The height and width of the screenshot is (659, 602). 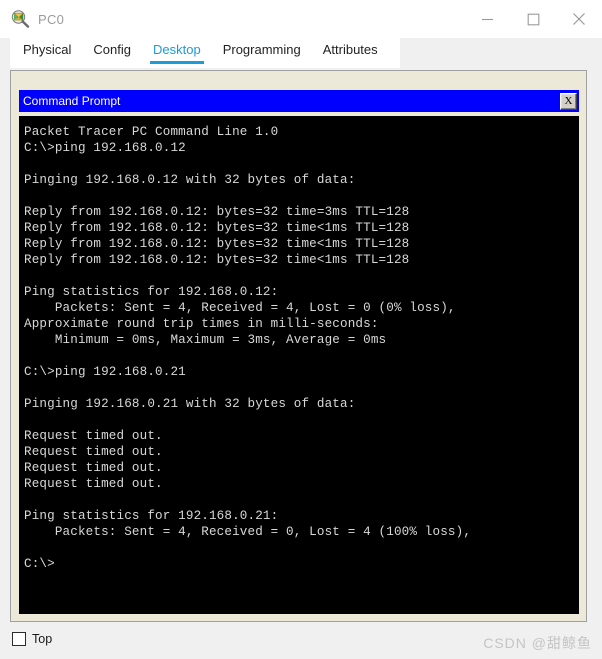 I want to click on top-checkbox, so click(x=19, y=639).